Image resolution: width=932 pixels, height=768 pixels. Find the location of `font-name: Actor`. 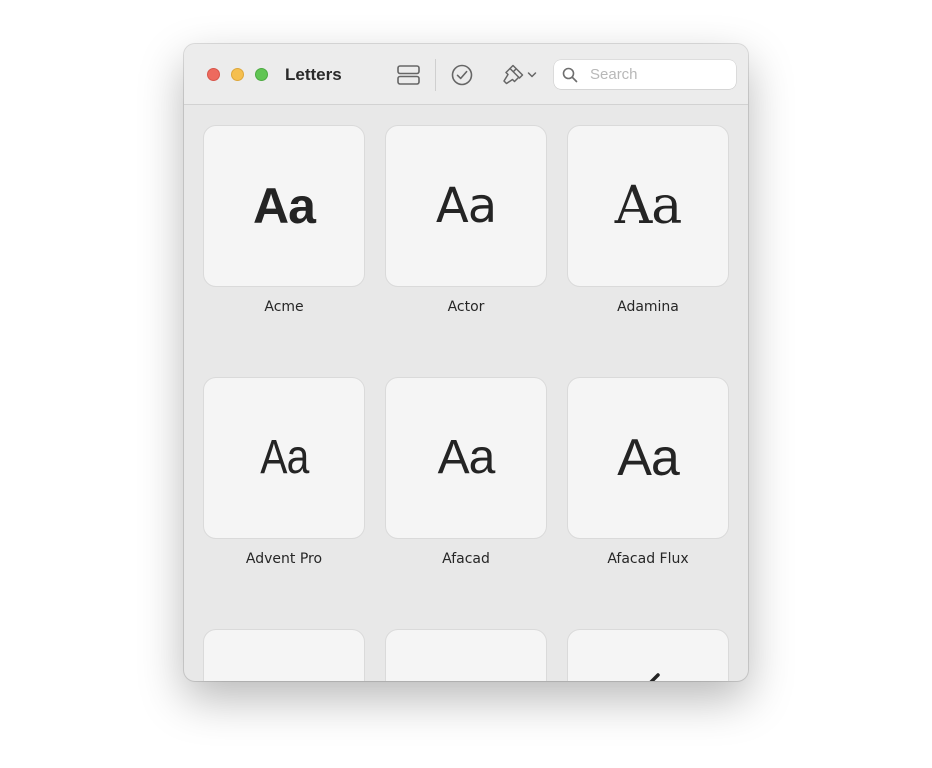

font-name: Actor is located at coordinates (466, 307).